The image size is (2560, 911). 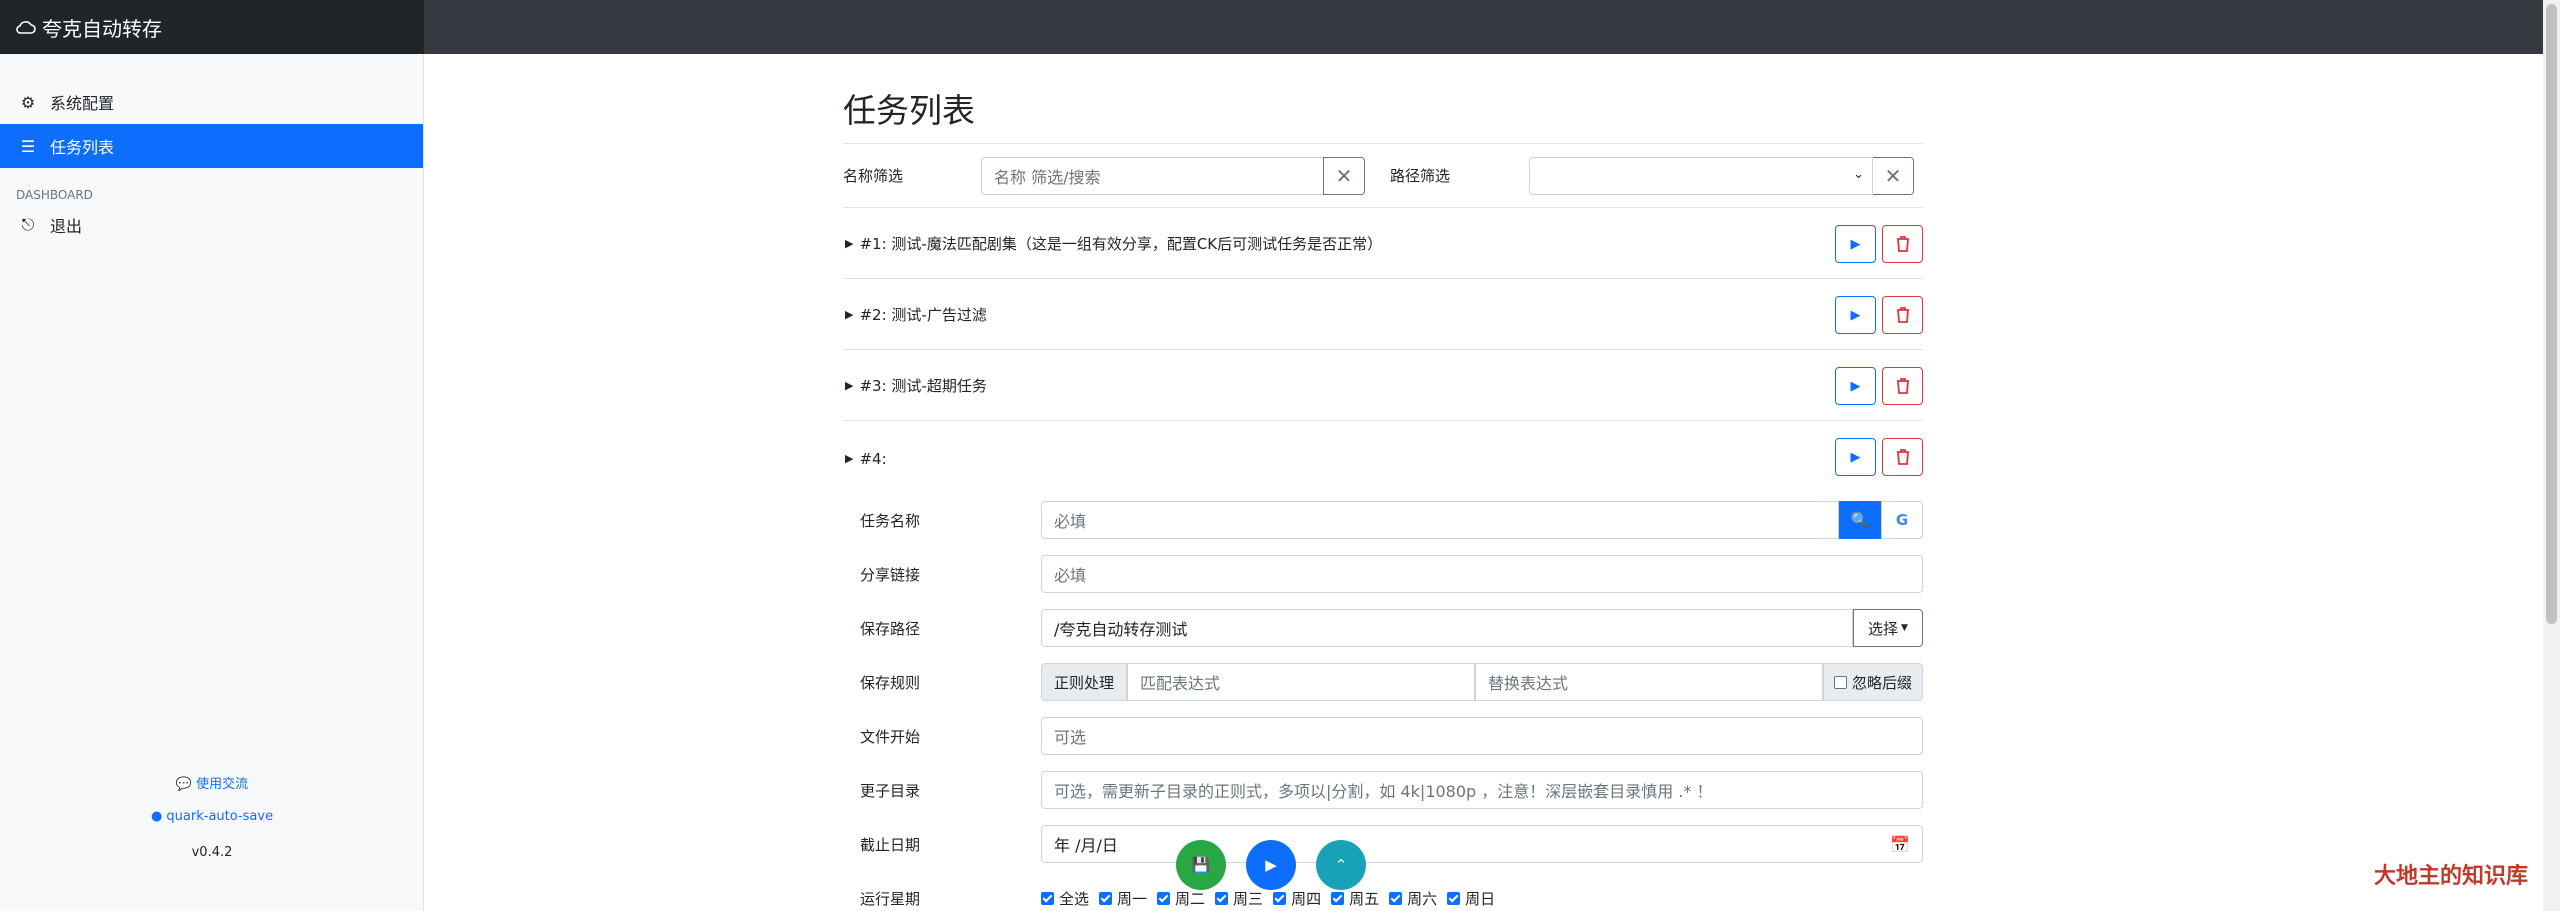 What do you see at coordinates (66, 226) in the screenshot?
I see `sidebar-item-label: 退出` at bounding box center [66, 226].